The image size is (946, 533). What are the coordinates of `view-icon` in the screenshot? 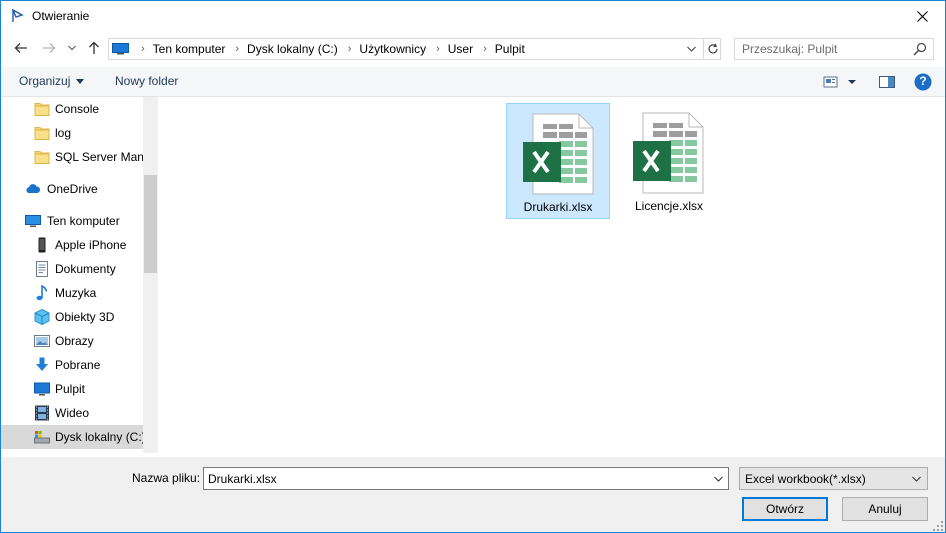 It's located at (830, 82).